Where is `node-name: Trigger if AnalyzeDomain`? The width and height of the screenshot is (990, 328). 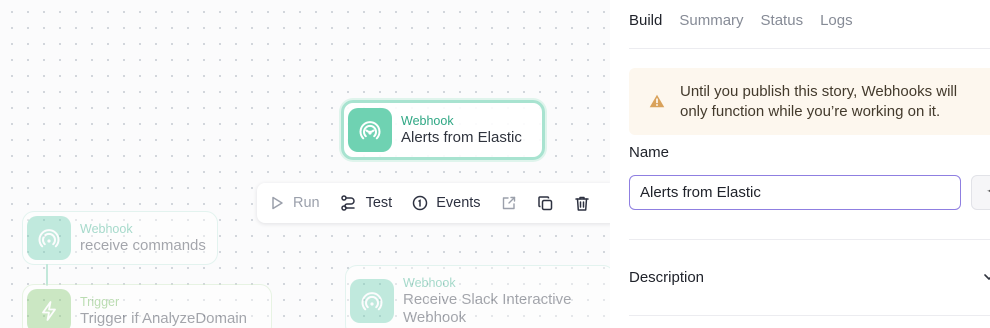 node-name: Trigger if AnalyzeDomain is located at coordinates (164, 318).